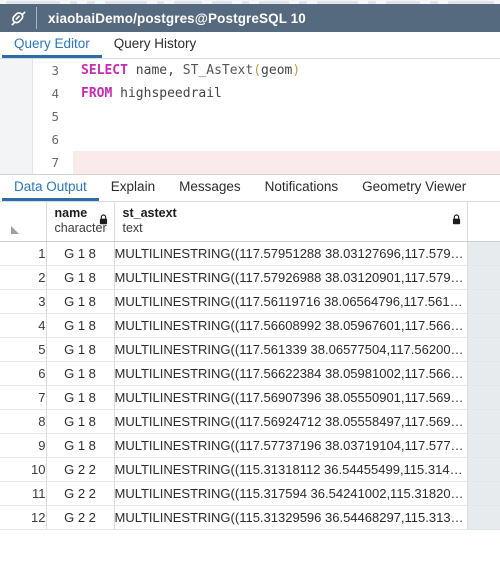  I want to click on editor-line-3: 3 SELECT name, ST_AsText(geom), so click(275, 70).